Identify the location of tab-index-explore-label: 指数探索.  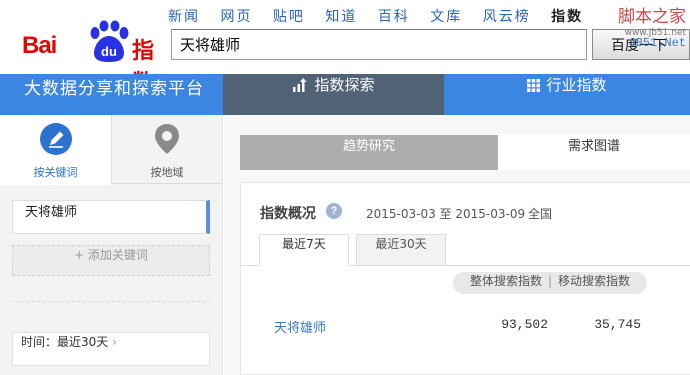
(344, 85).